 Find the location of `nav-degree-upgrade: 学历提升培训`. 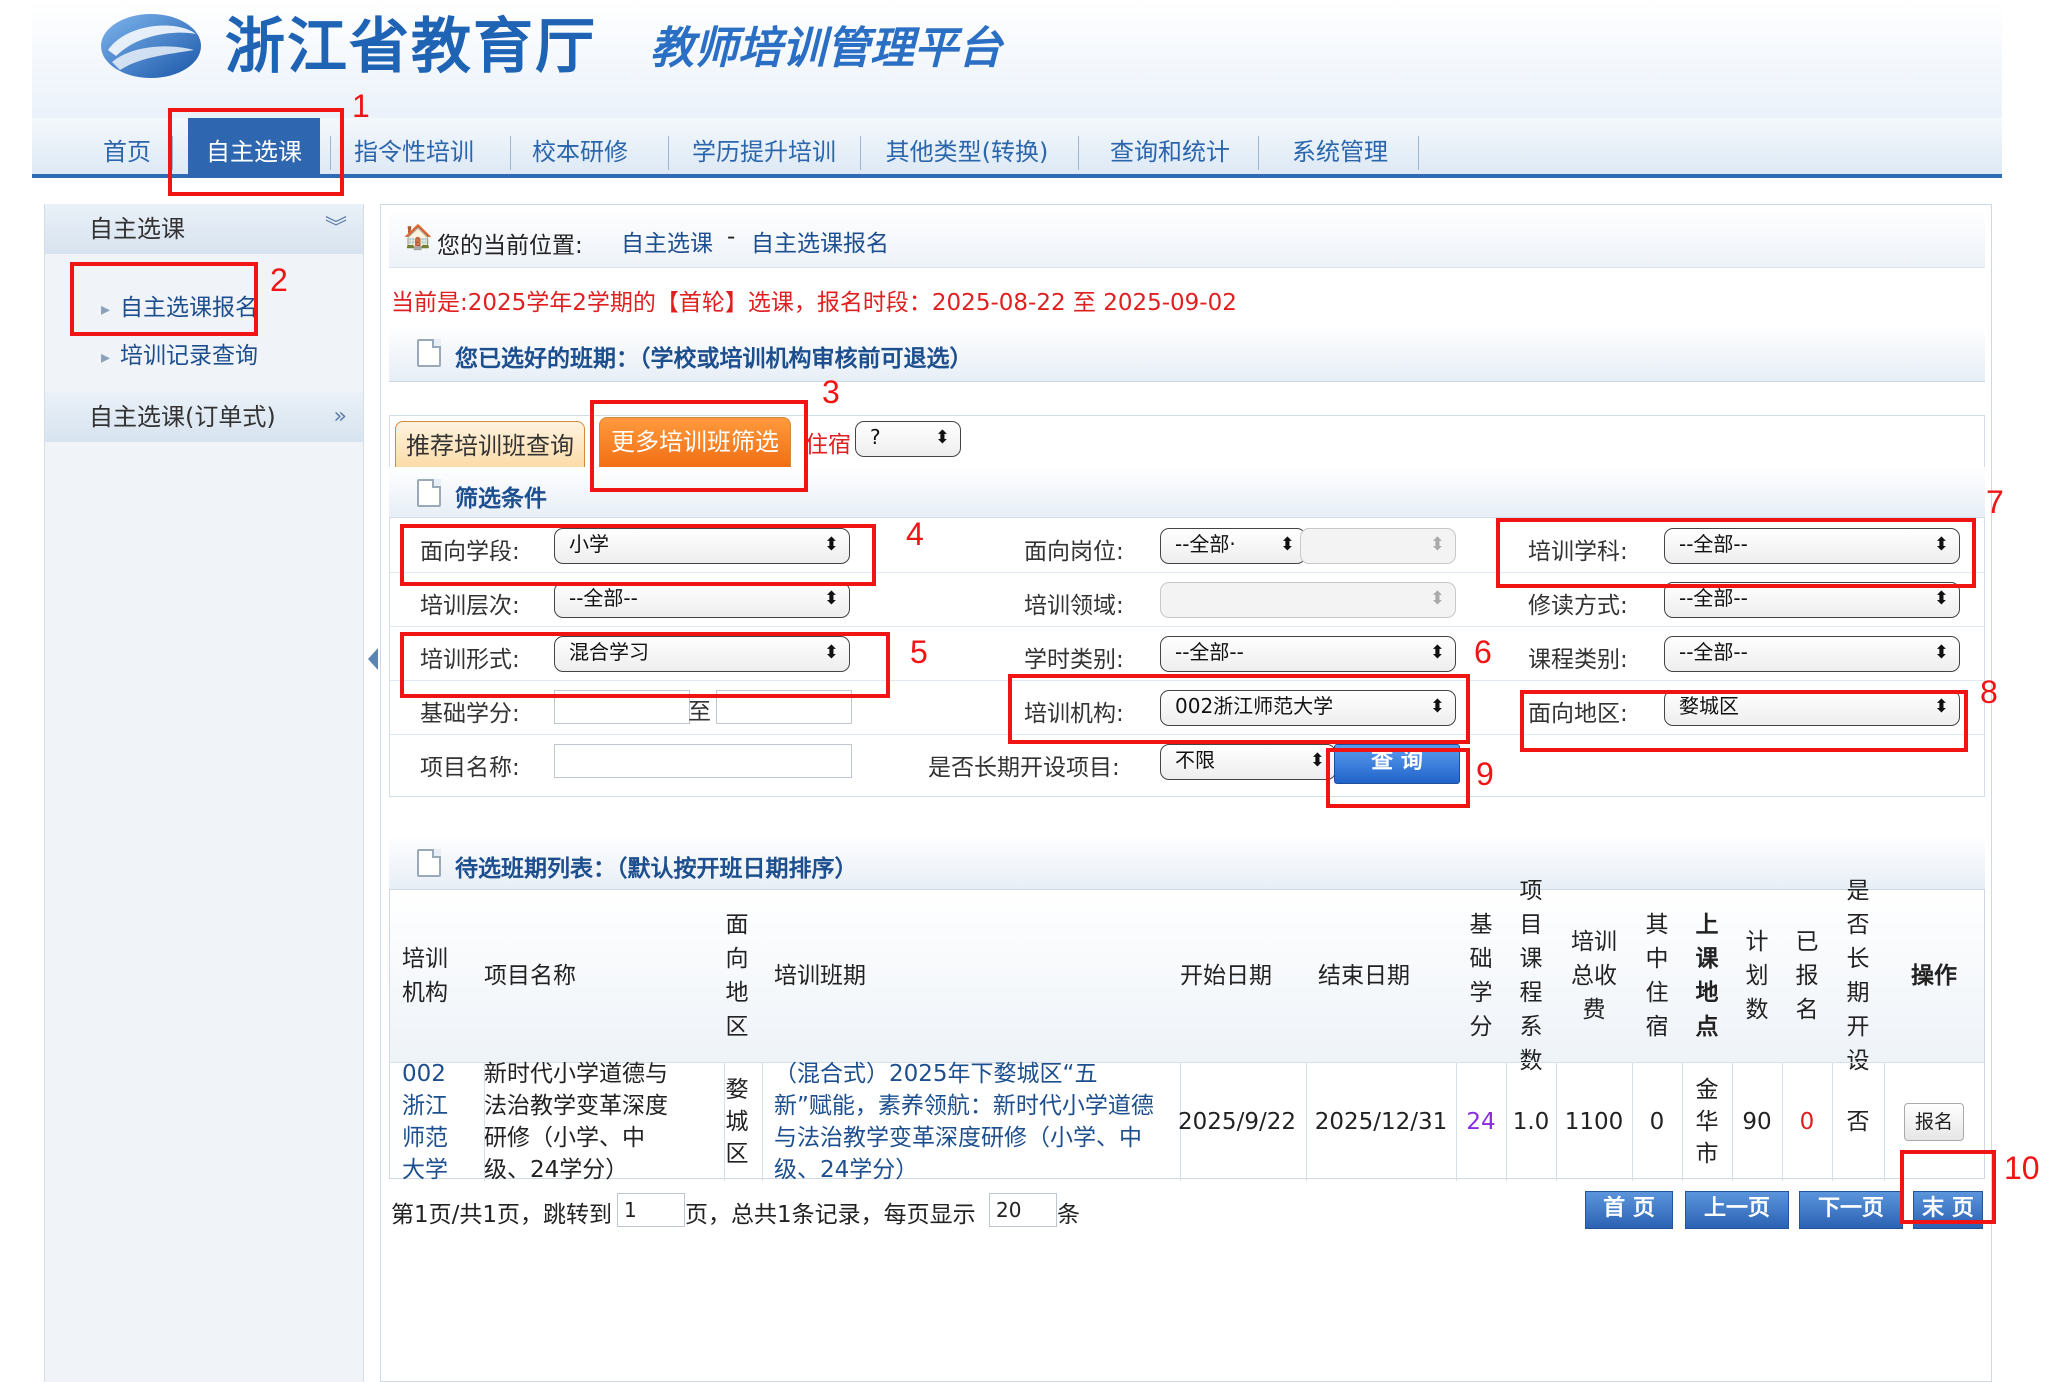

nav-degree-upgrade: 学历提升培训 is located at coordinates (764, 148).